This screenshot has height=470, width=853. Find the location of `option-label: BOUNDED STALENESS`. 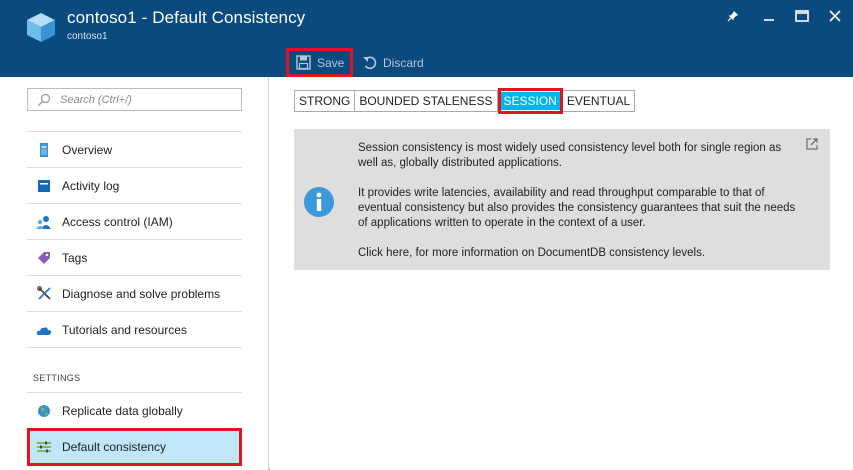

option-label: BOUNDED STALENESS is located at coordinates (426, 101).